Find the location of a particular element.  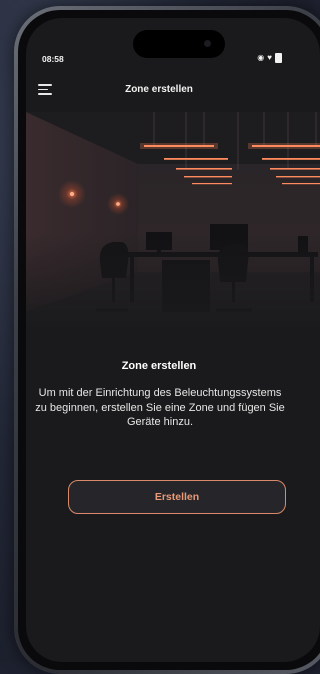

header-title: Zone erstellen is located at coordinates (159, 89).